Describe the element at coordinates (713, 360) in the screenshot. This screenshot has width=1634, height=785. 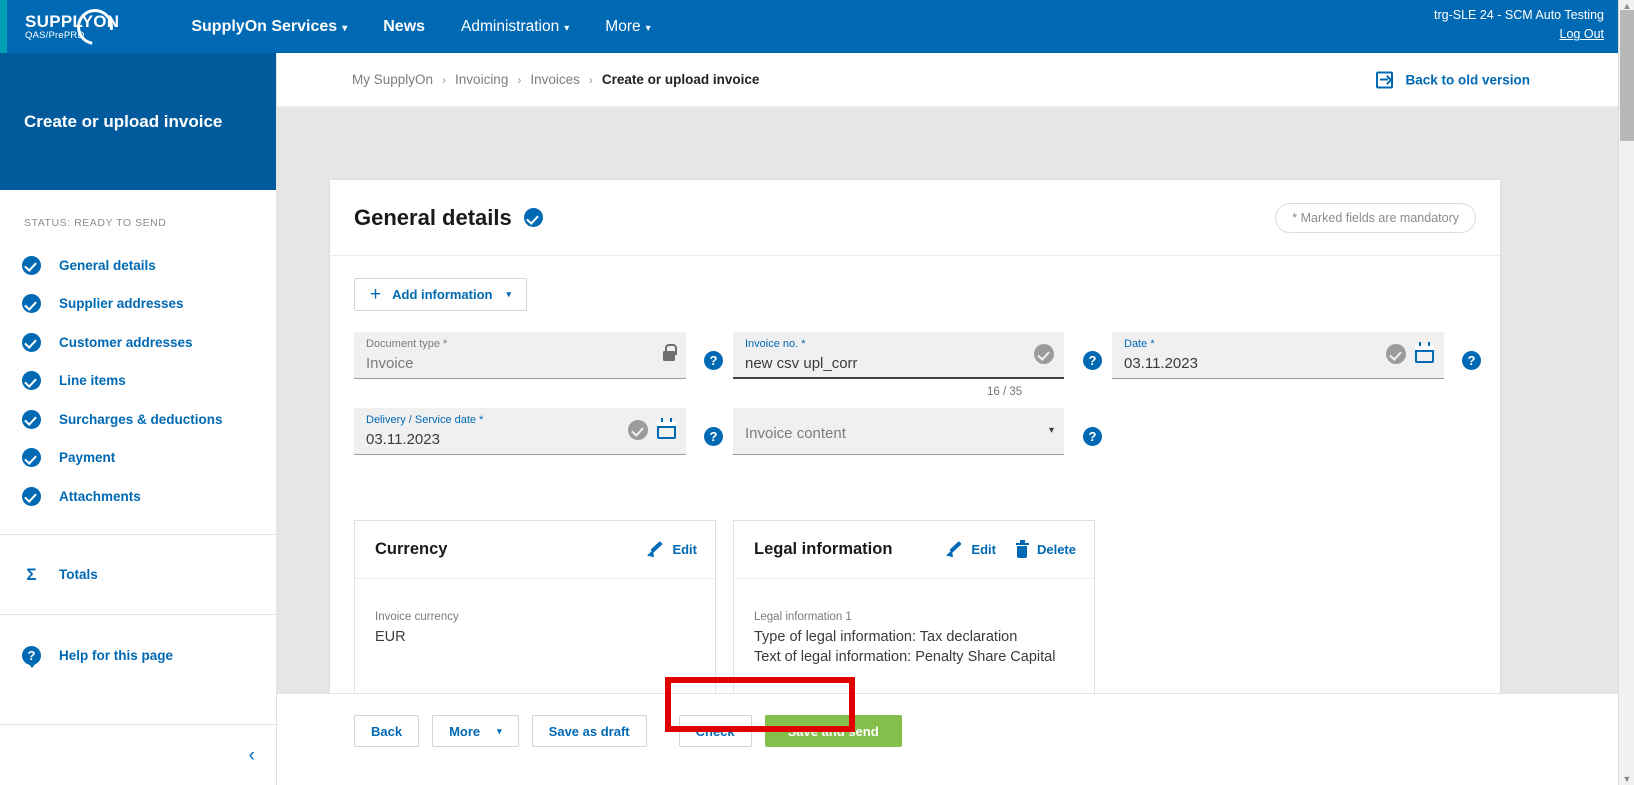
I see `help-icon-document-type: ?` at that location.